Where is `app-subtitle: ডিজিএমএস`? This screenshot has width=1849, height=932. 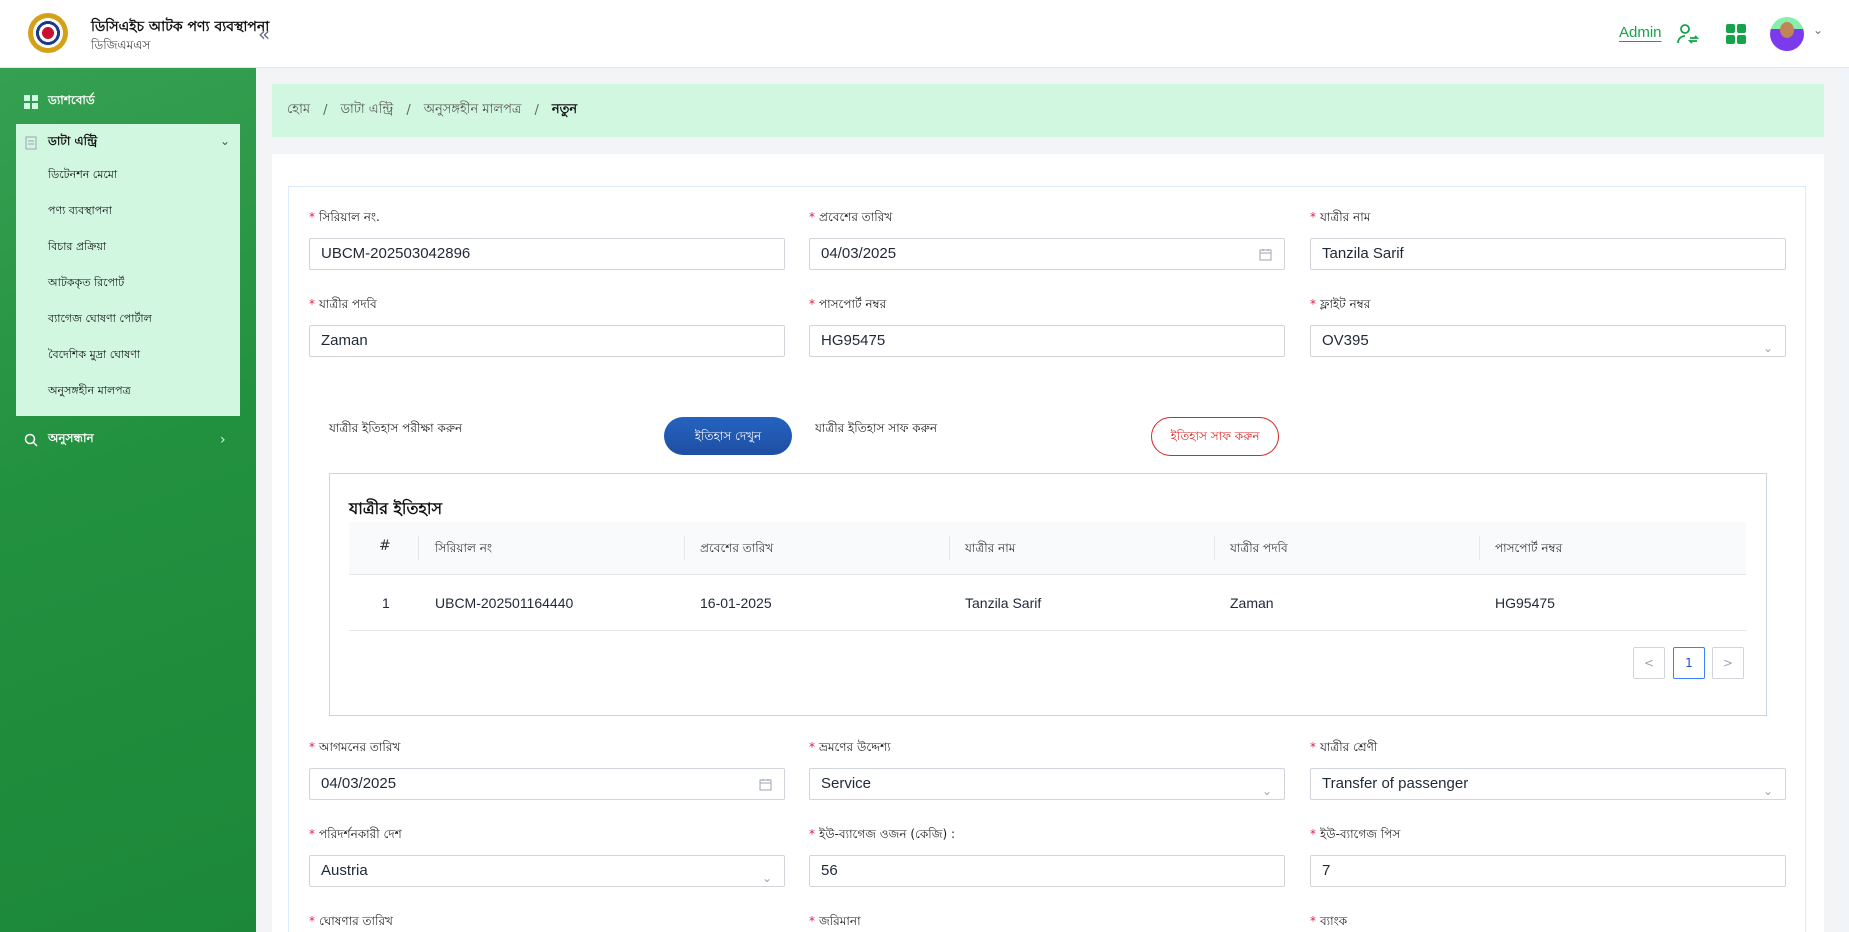 app-subtitle: ডিজিএমএস is located at coordinates (121, 45).